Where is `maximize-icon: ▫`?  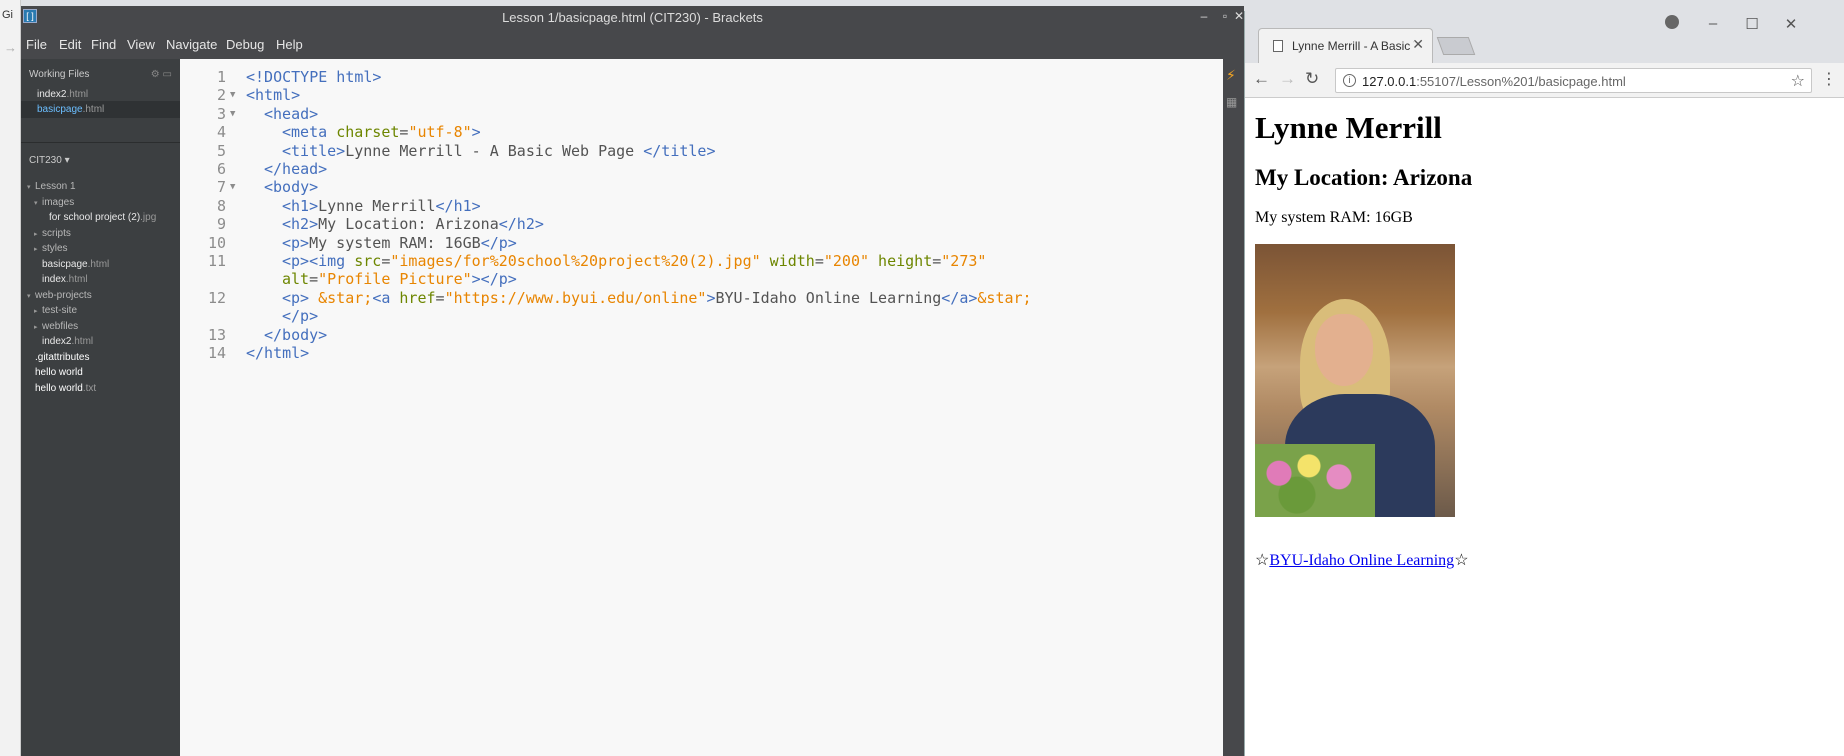 maximize-icon: ▫ is located at coordinates (1225, 17).